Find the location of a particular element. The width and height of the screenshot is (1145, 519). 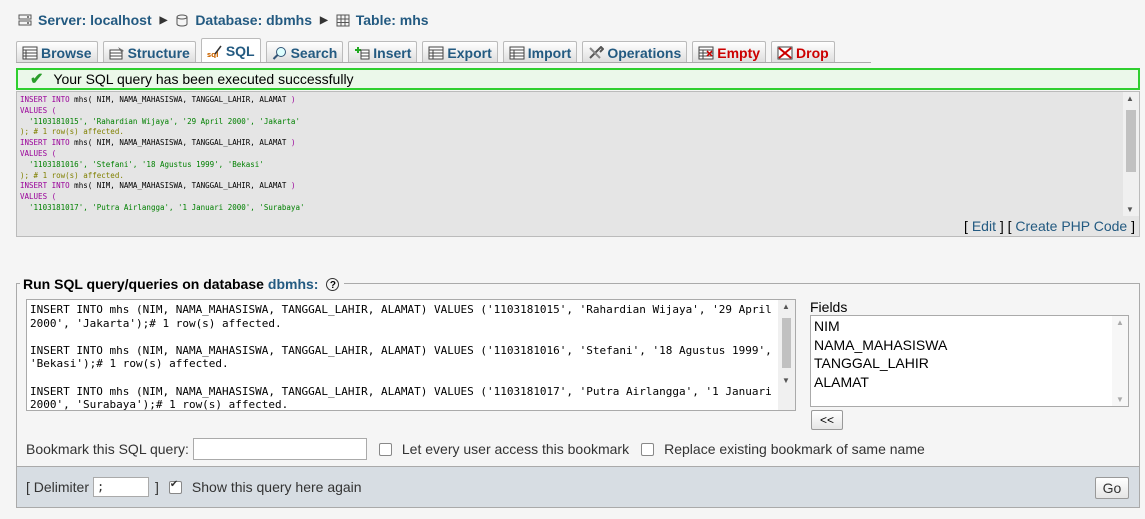

edit-links: [ Edit ] [ Create PHP Code ] is located at coordinates (1049, 226).